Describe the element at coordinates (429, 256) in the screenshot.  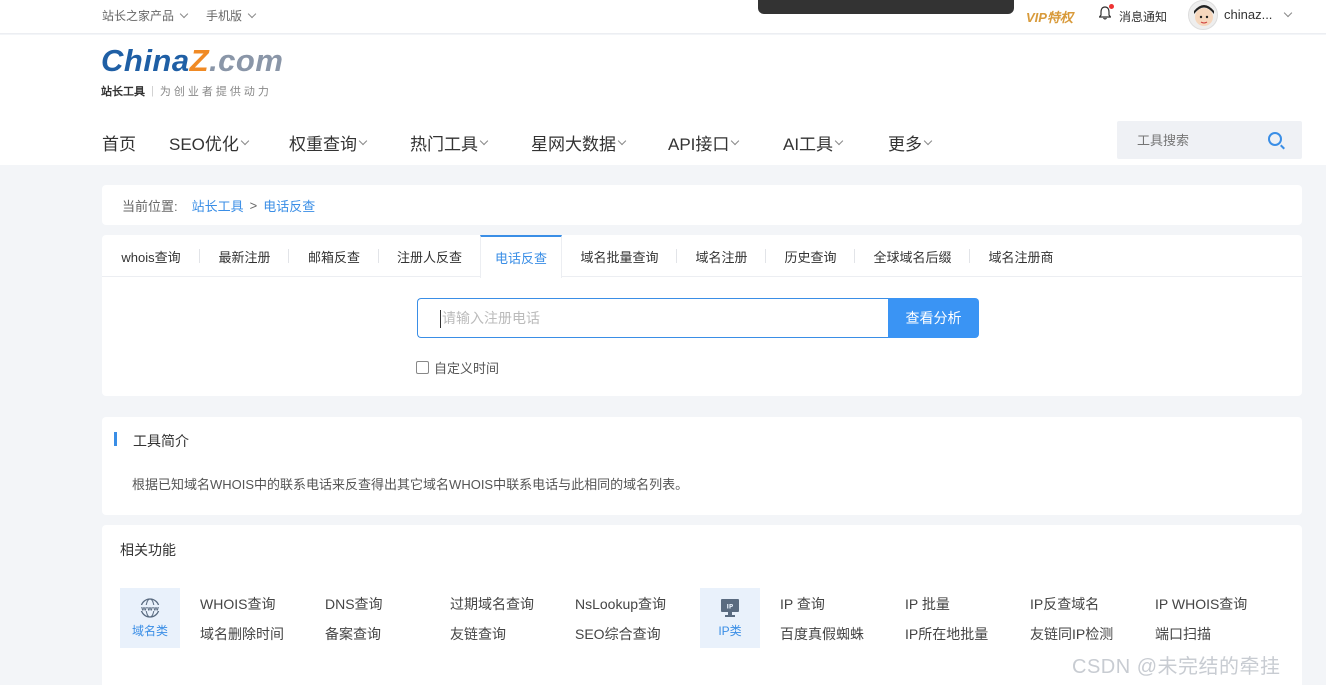
I see `tab-registrant-reverse: 注册人反查` at that location.